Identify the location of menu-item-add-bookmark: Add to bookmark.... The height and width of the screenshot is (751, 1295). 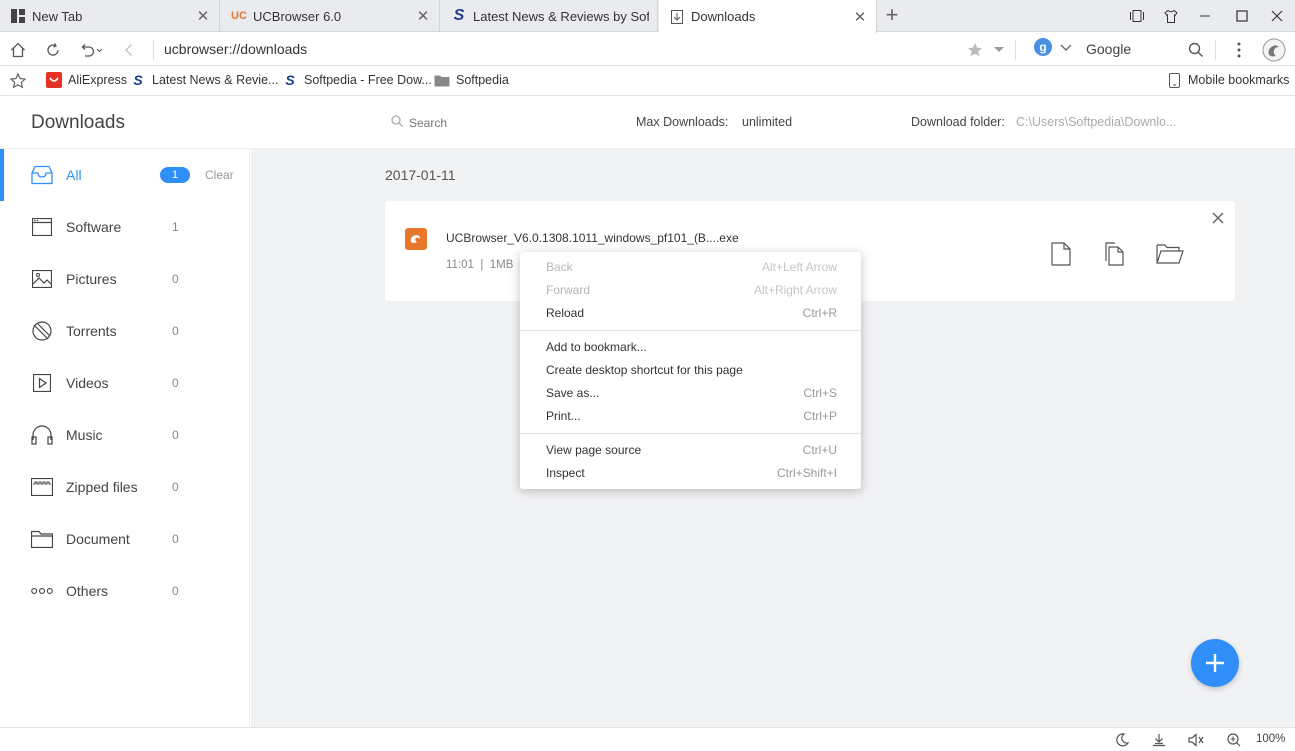
(690, 347).